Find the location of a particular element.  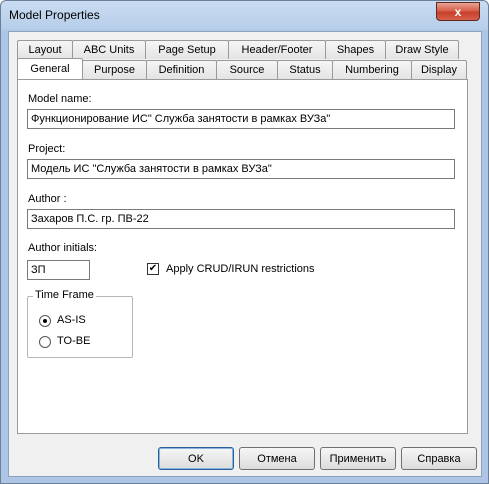

tab-label: General is located at coordinates (50, 69).